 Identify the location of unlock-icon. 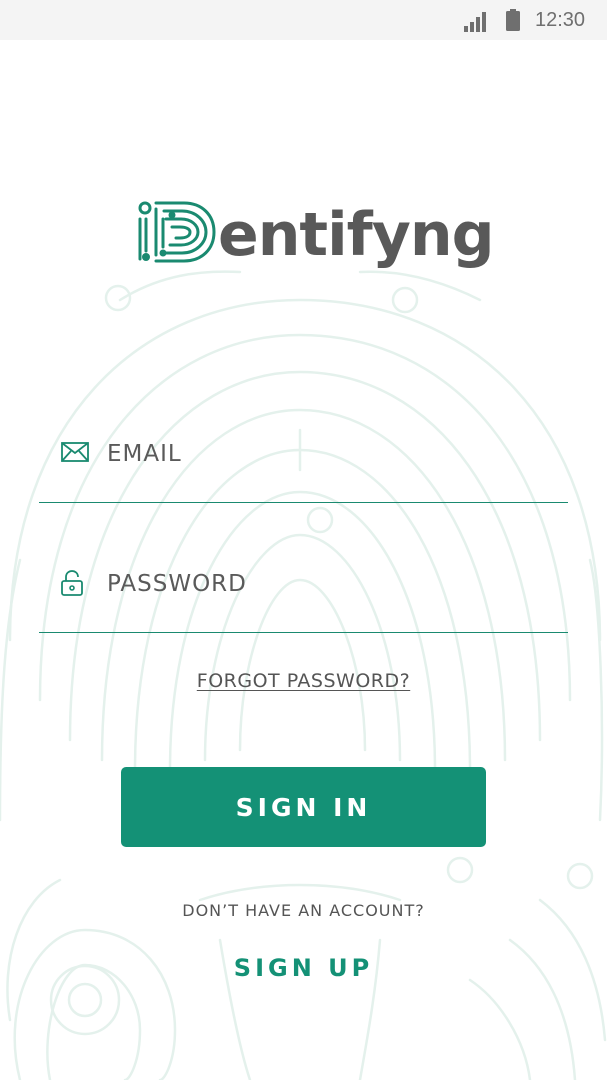
(72, 583).